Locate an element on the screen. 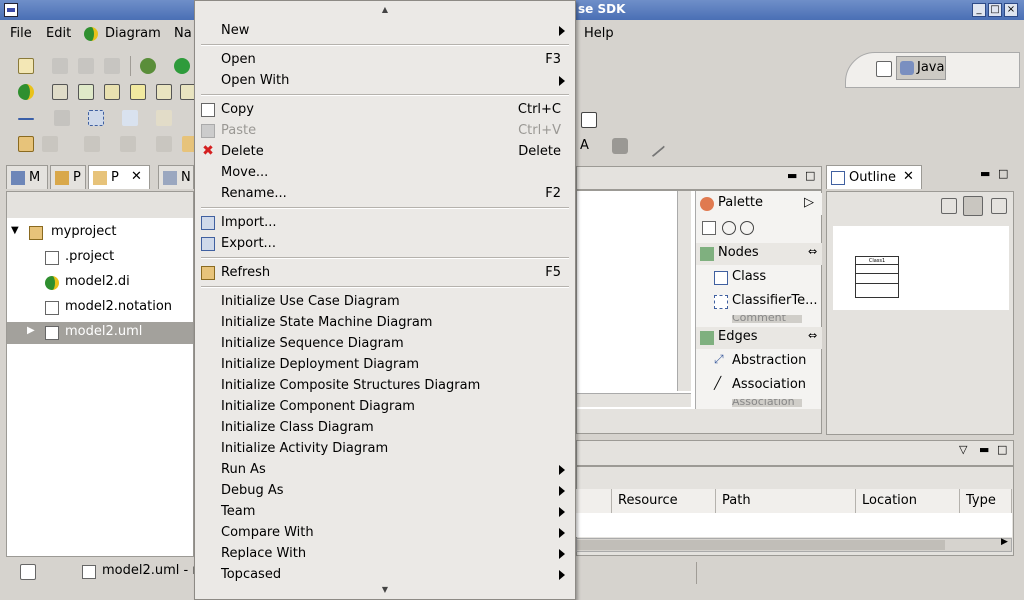  tab-package-explorer: P is located at coordinates (68, 177).